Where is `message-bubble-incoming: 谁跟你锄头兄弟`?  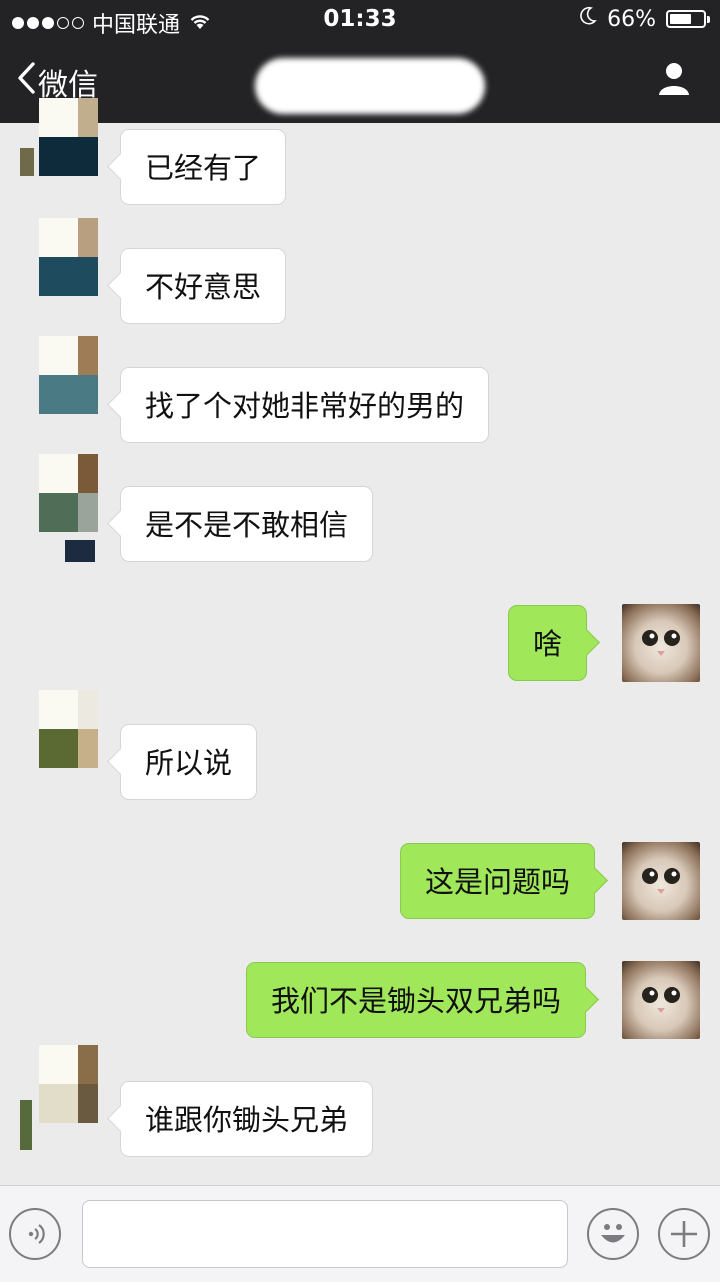
message-bubble-incoming: 谁跟你锄头兄弟 is located at coordinates (247, 1119).